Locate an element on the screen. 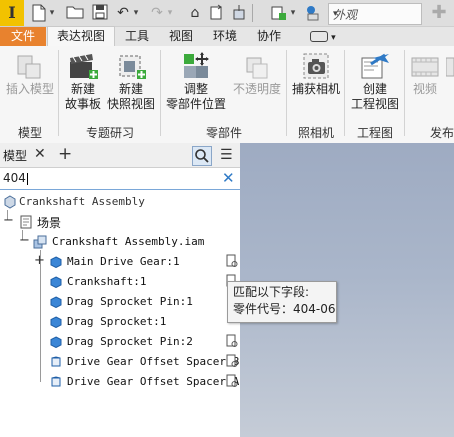 This screenshot has height=437, width=454. tree-part-label: Crankshaft:1 is located at coordinates (107, 281).